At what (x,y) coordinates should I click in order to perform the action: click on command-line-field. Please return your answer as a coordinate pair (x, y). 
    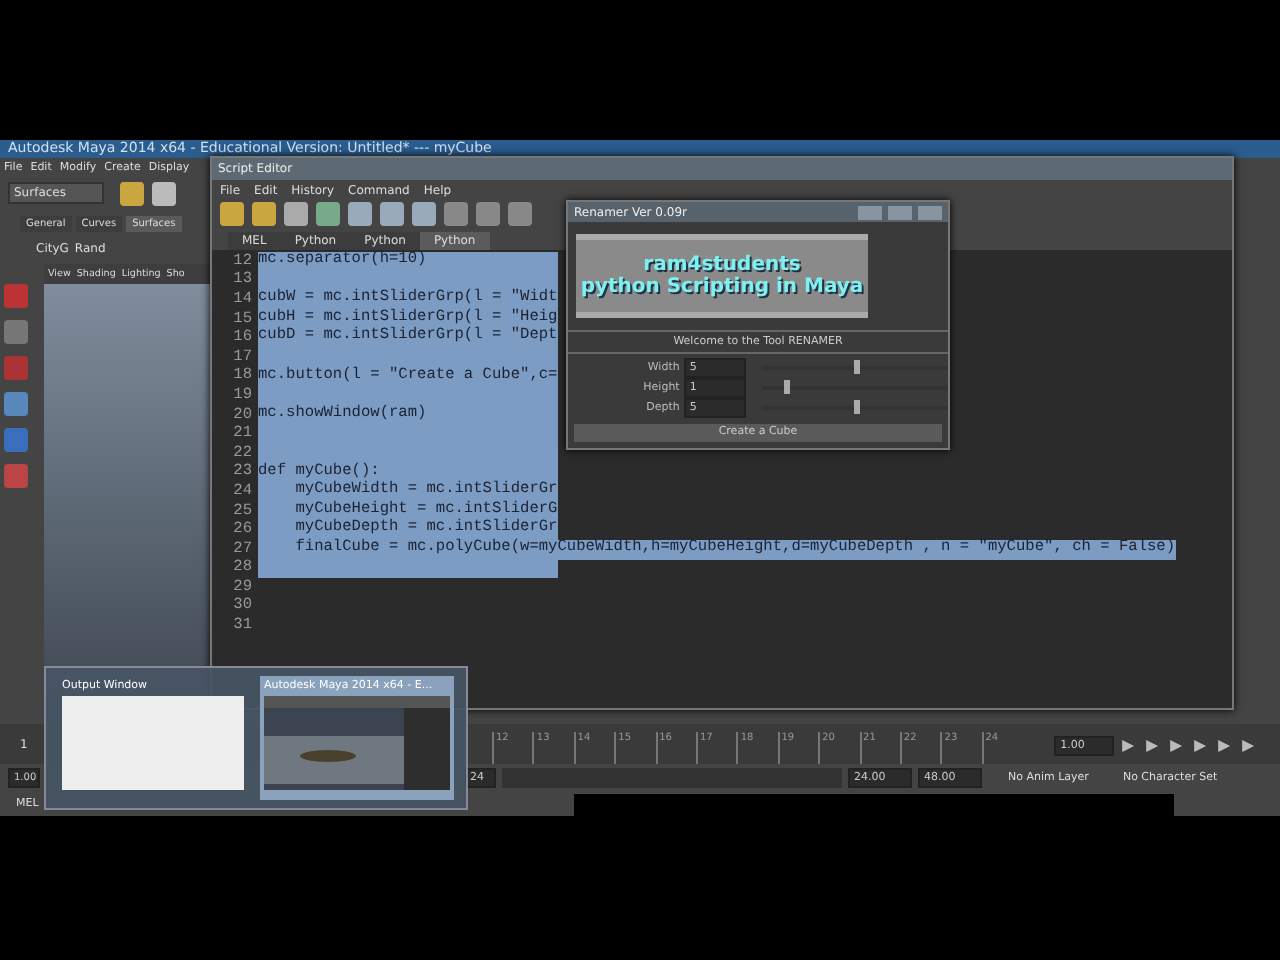
    Looking at the image, I should click on (874, 804).